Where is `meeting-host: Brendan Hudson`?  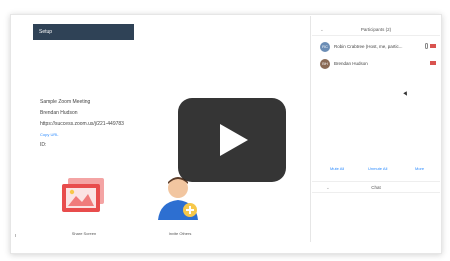
meeting-host: Brendan Hudson is located at coordinates (59, 113).